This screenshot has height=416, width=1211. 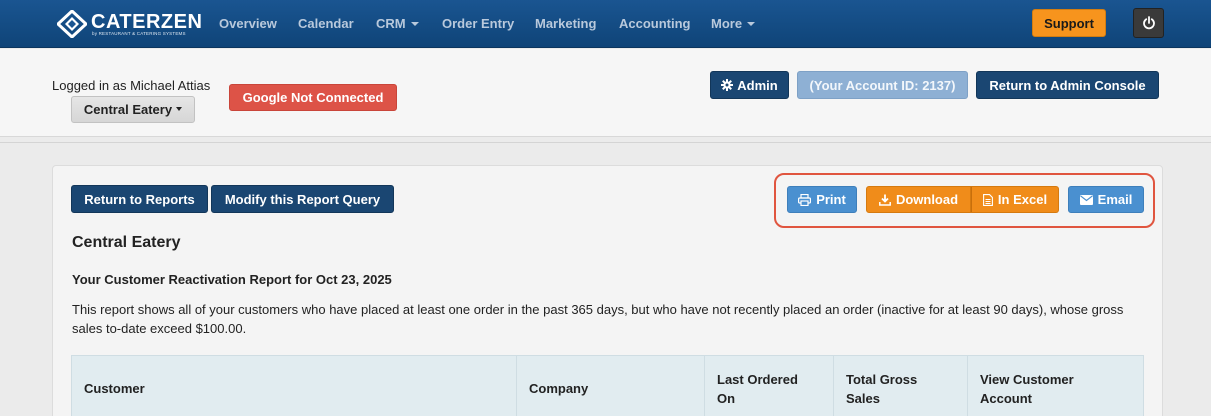 I want to click on envelope-icon, so click(x=1086, y=199).